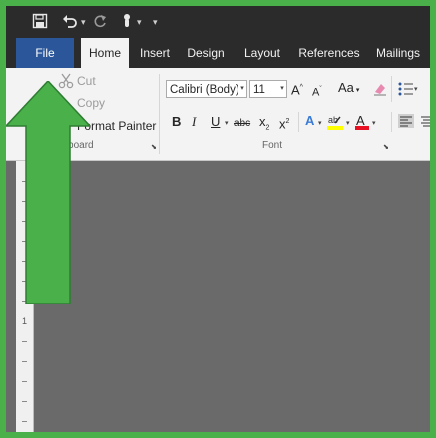 The image size is (436, 438). What do you see at coordinates (398, 53) in the screenshot?
I see `tab-mailings: Mailings` at bounding box center [398, 53].